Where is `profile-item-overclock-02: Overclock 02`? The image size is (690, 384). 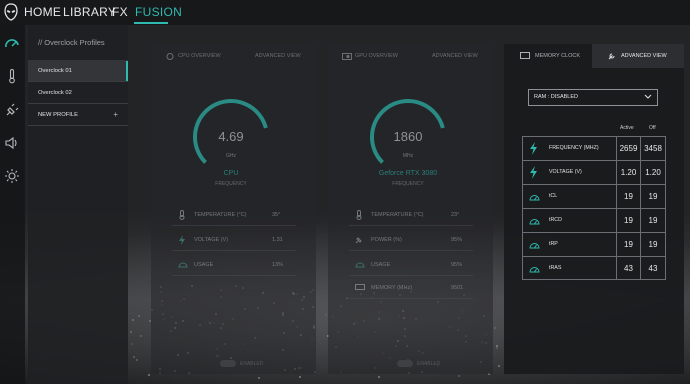 profile-item-overclock-02: Overclock 02 is located at coordinates (78, 93).